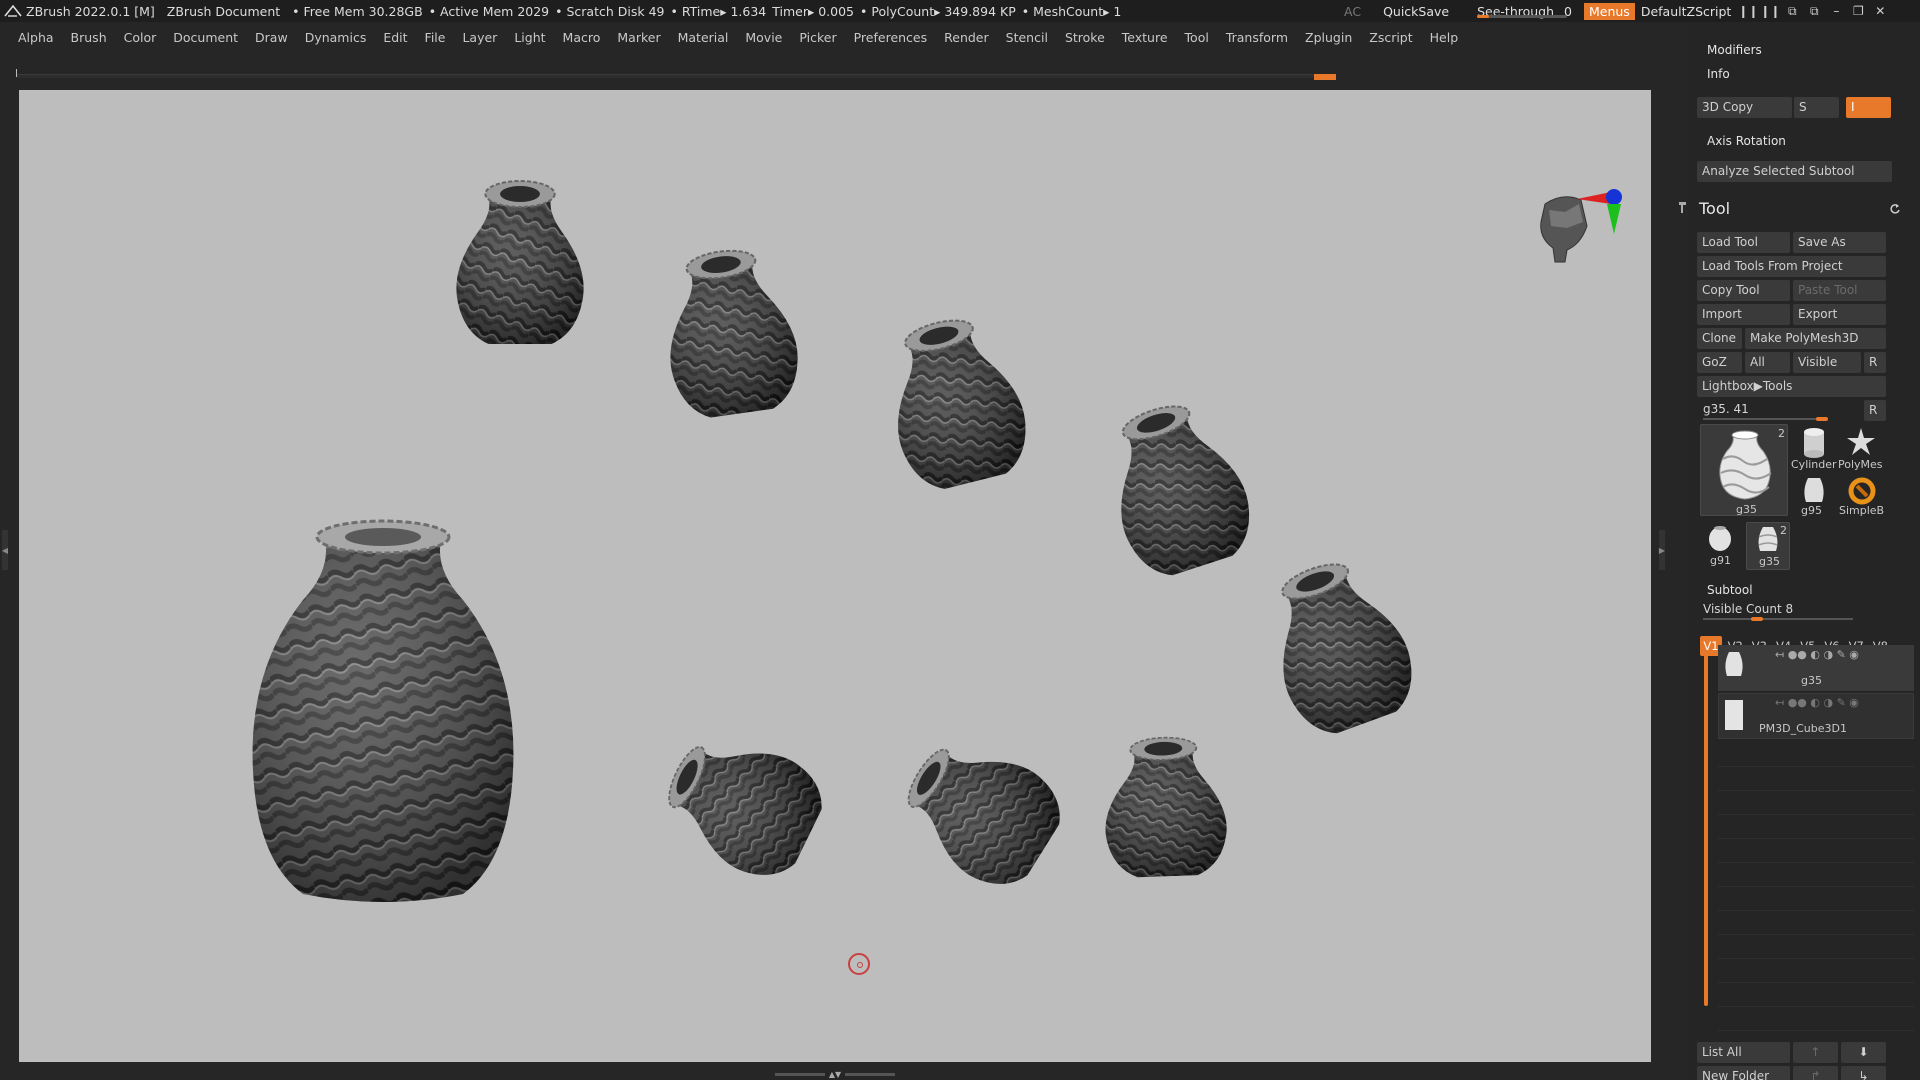 Image resolution: width=1920 pixels, height=1080 pixels. Describe the element at coordinates (1743, 242) in the screenshot. I see `load-tool-button: Load Tool` at that location.